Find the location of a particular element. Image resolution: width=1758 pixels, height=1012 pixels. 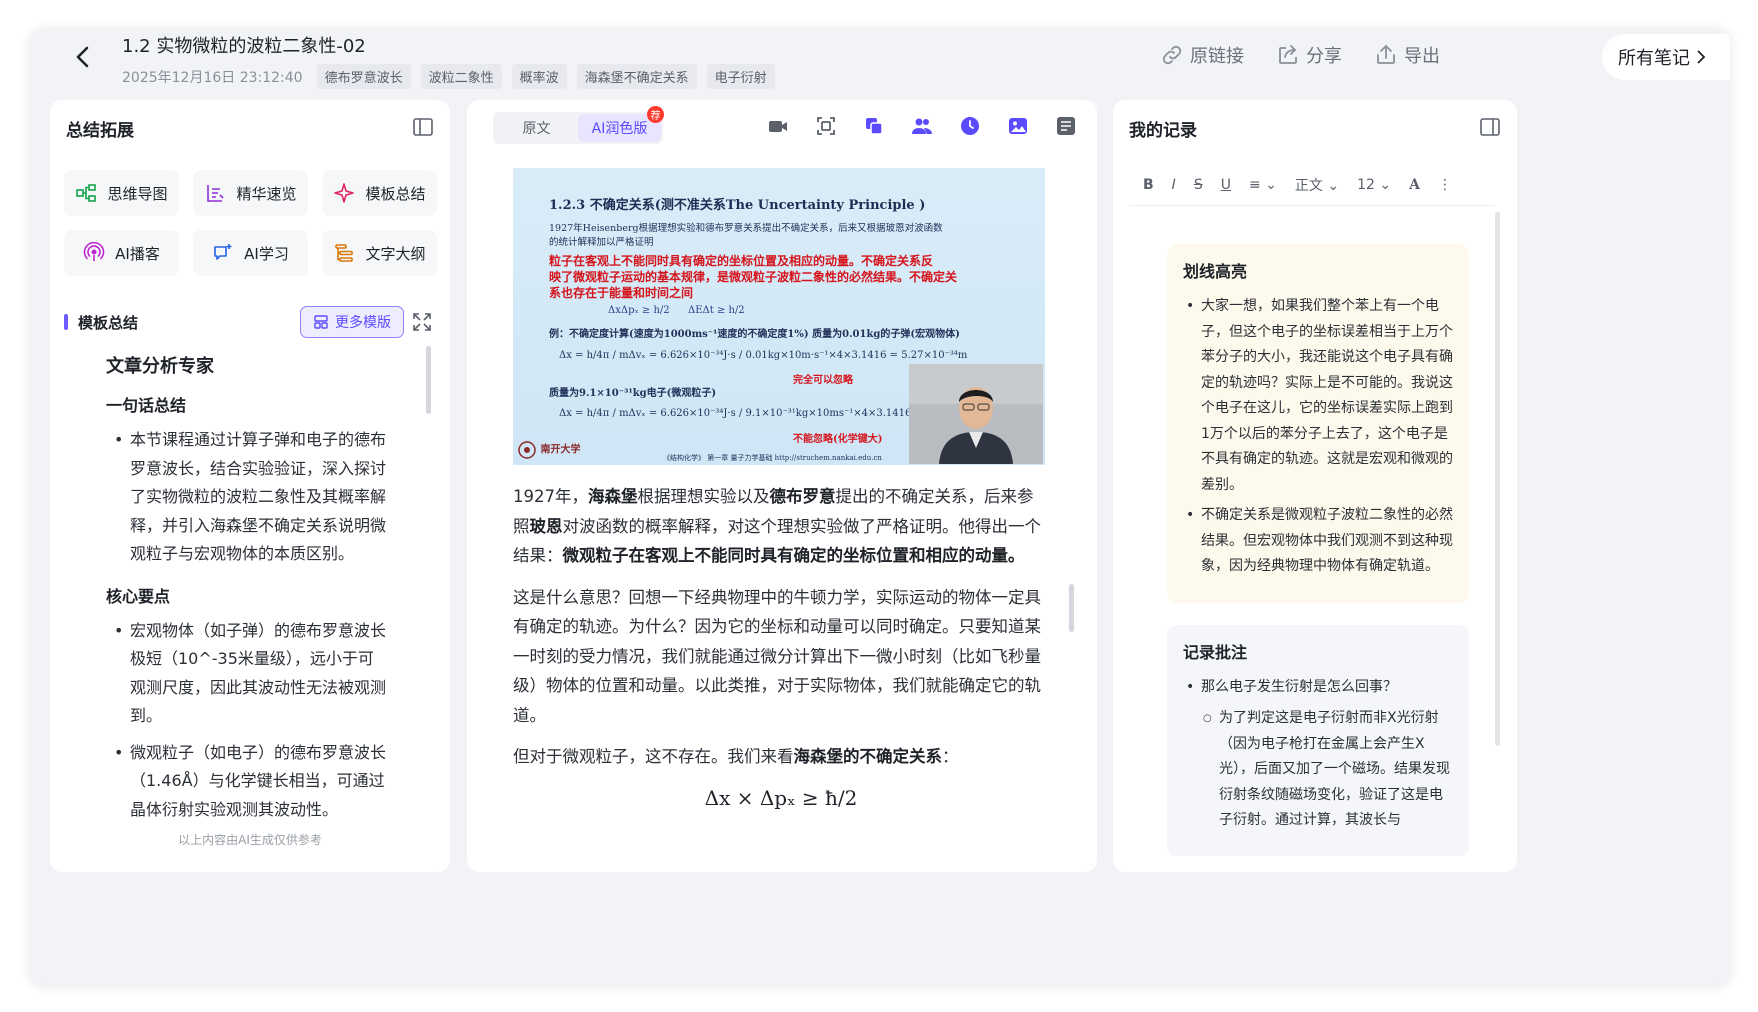

translate-icon is located at coordinates (1066, 126).